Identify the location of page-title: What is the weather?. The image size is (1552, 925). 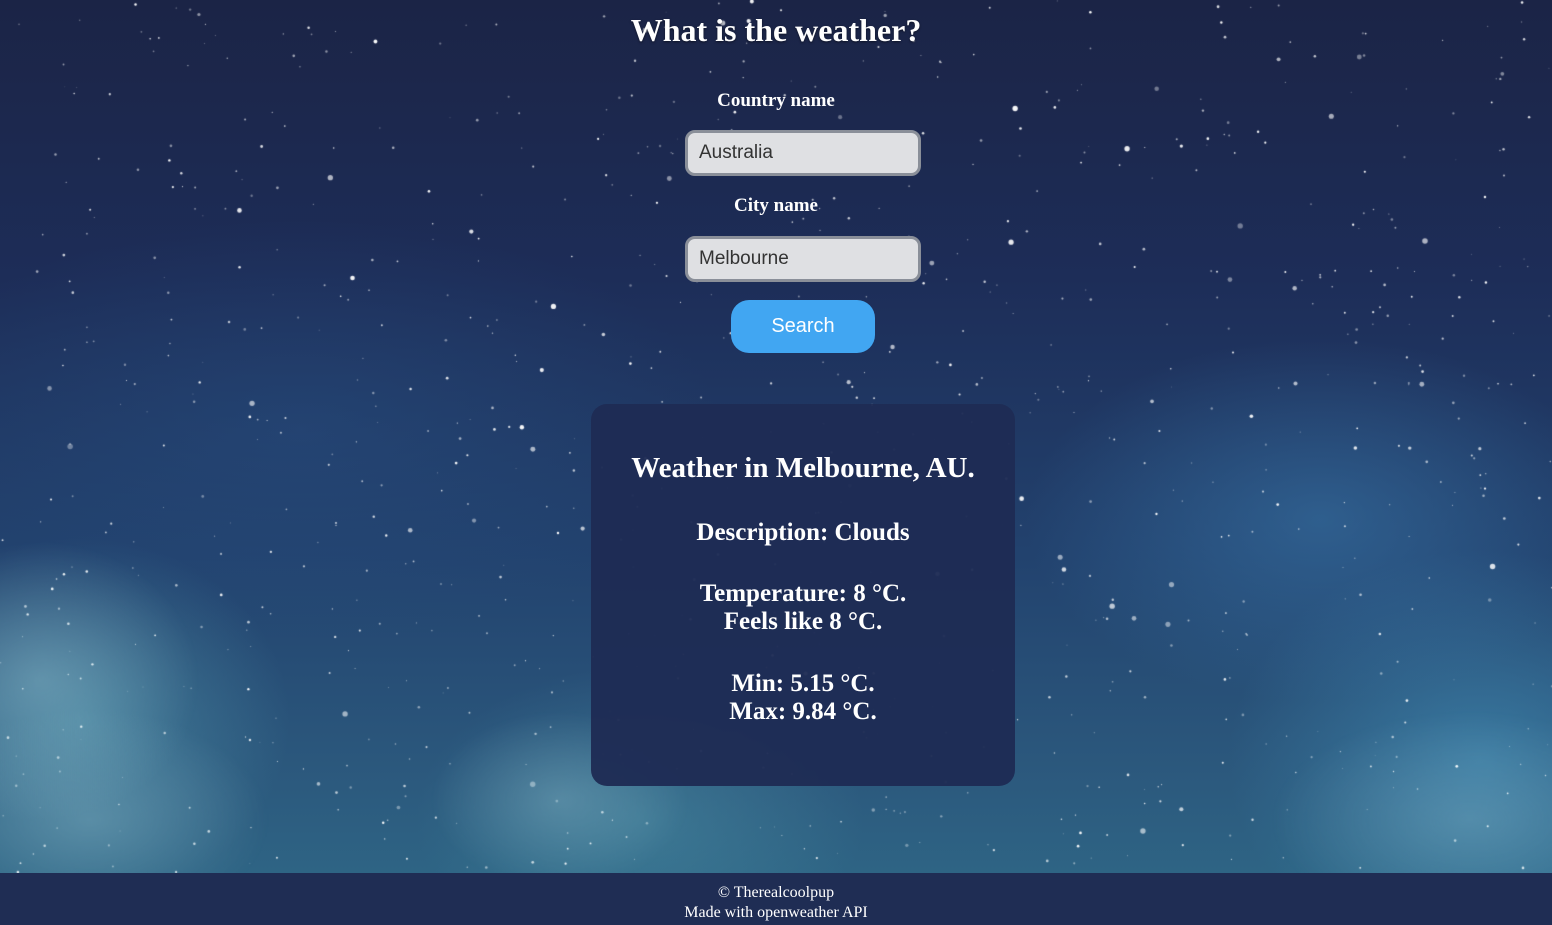
(776, 30).